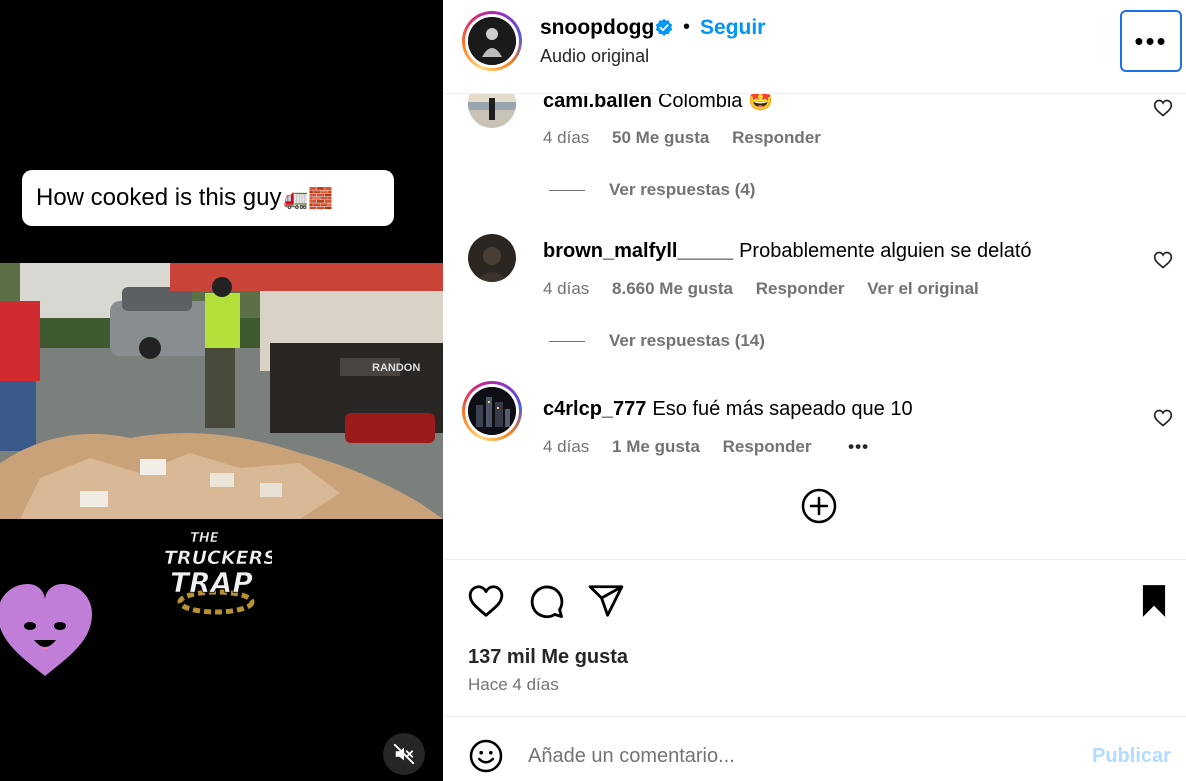 Image resolution: width=1186 pixels, height=781 pixels. I want to click on saved-bookmark-icon, so click(1154, 601).